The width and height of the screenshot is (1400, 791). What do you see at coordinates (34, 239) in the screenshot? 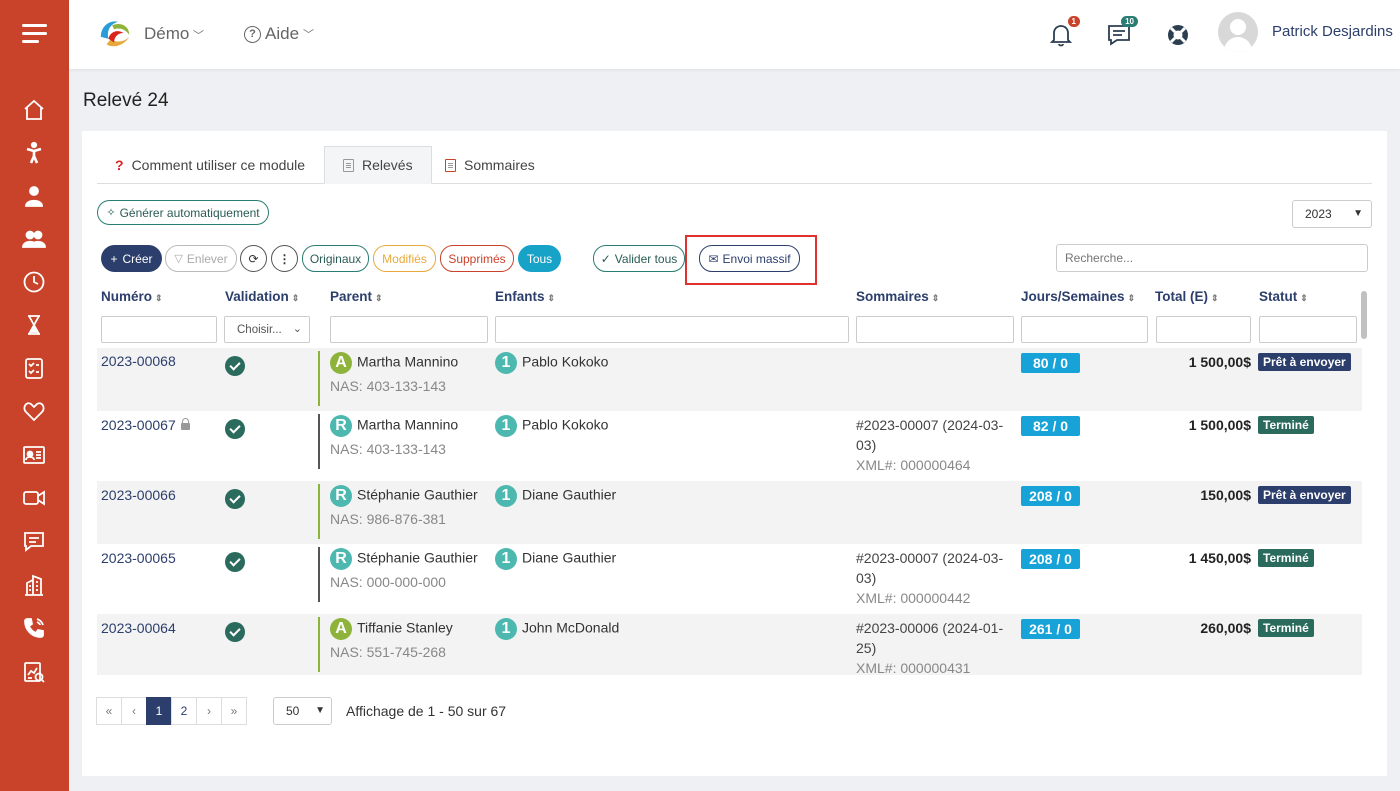
I see `users-icon` at bounding box center [34, 239].